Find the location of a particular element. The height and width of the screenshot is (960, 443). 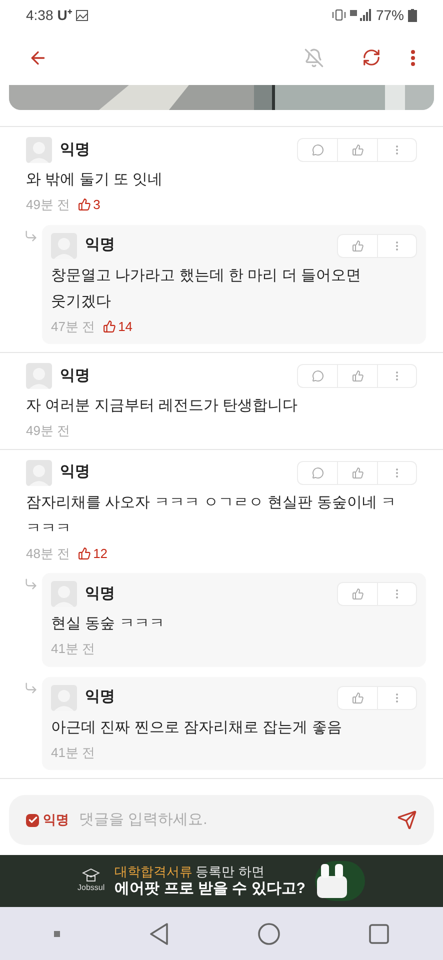

ad-banner: Jobssul 대학합격서류 등록만 하면 에어팟 프로 받을 수 있다고? is located at coordinates (221, 881).